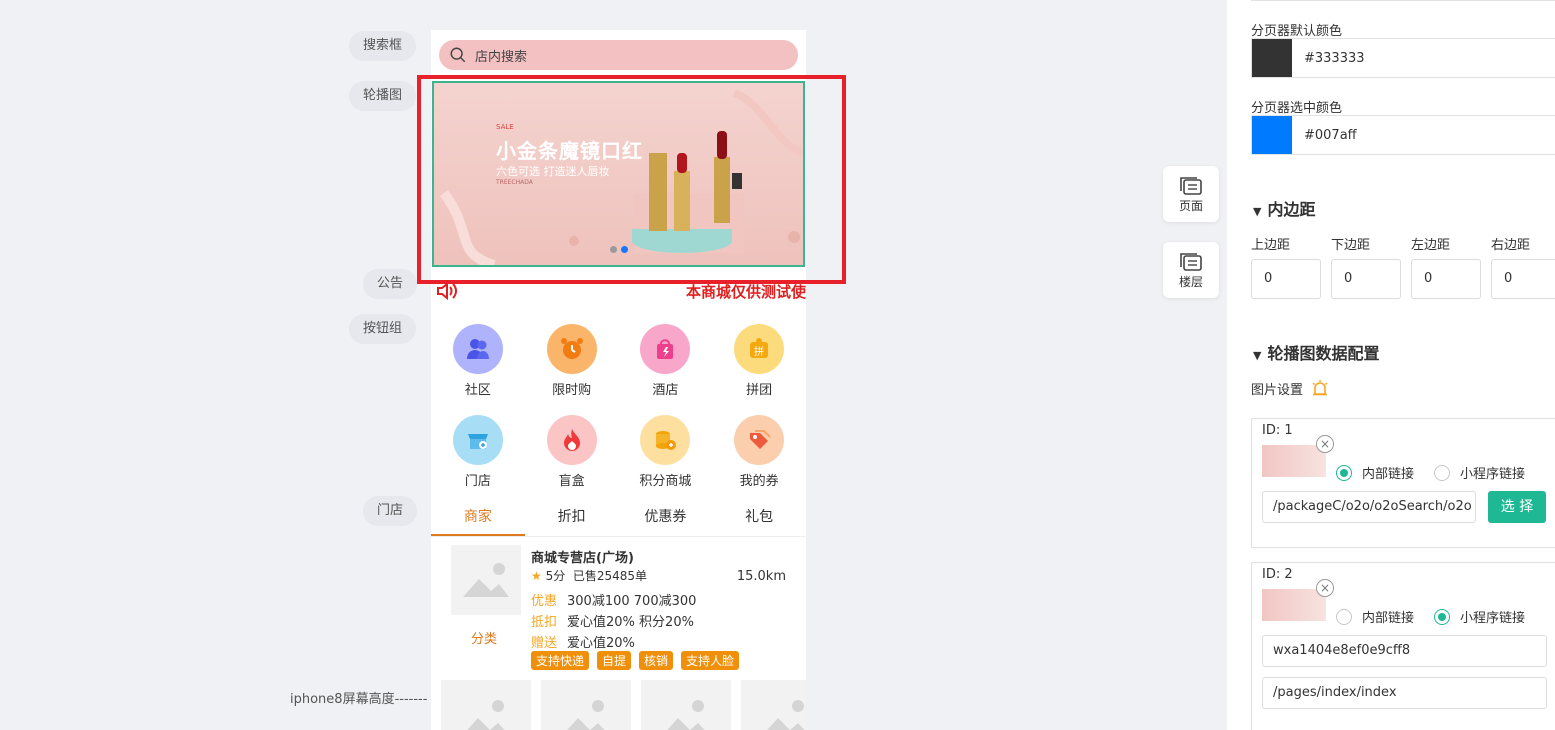 This screenshot has width=1555, height=730. Describe the element at coordinates (1366, 279) in the screenshot. I see `padding-bottom-input: 0` at that location.